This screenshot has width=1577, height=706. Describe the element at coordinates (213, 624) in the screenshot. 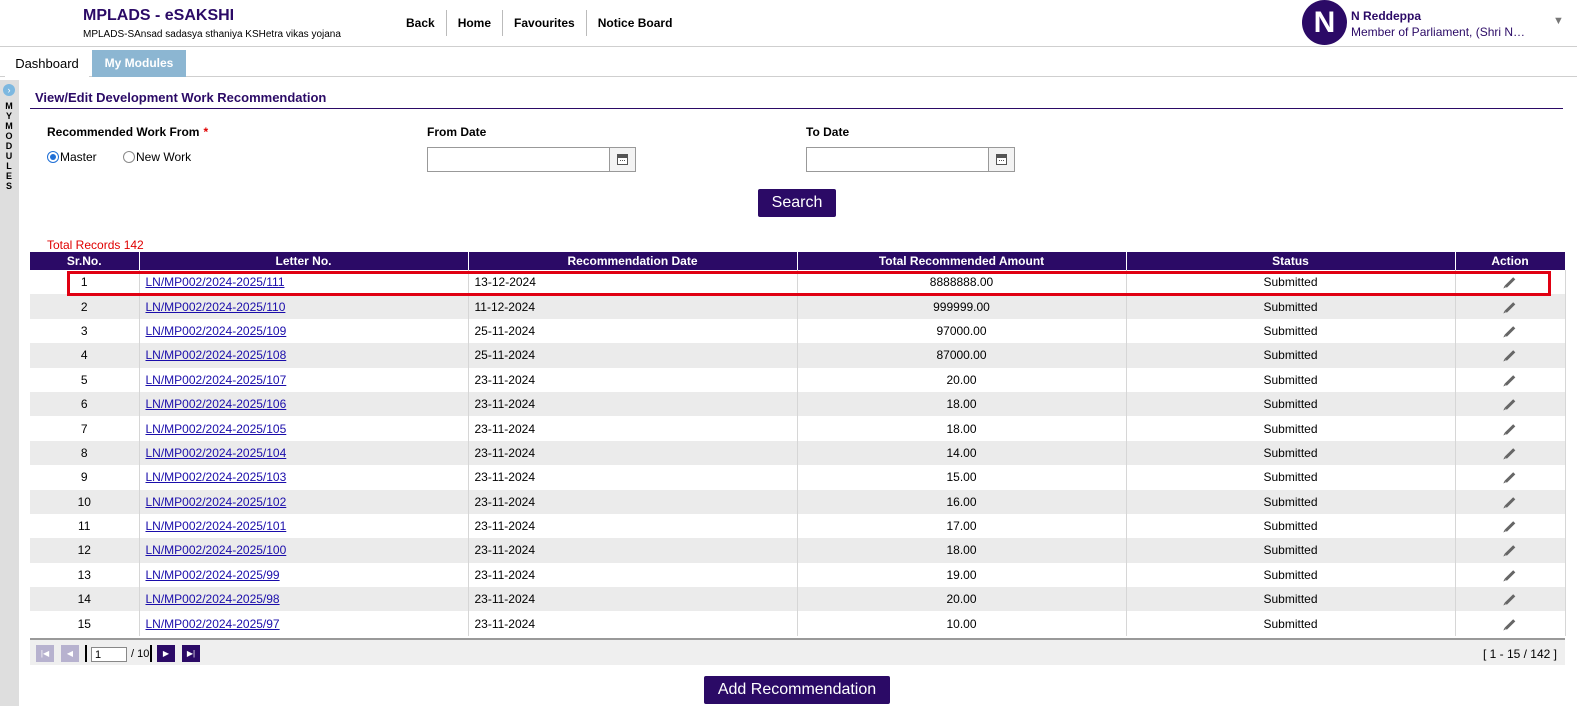

I see `letter-no-link: LN/MP002/2024-2025/97` at that location.